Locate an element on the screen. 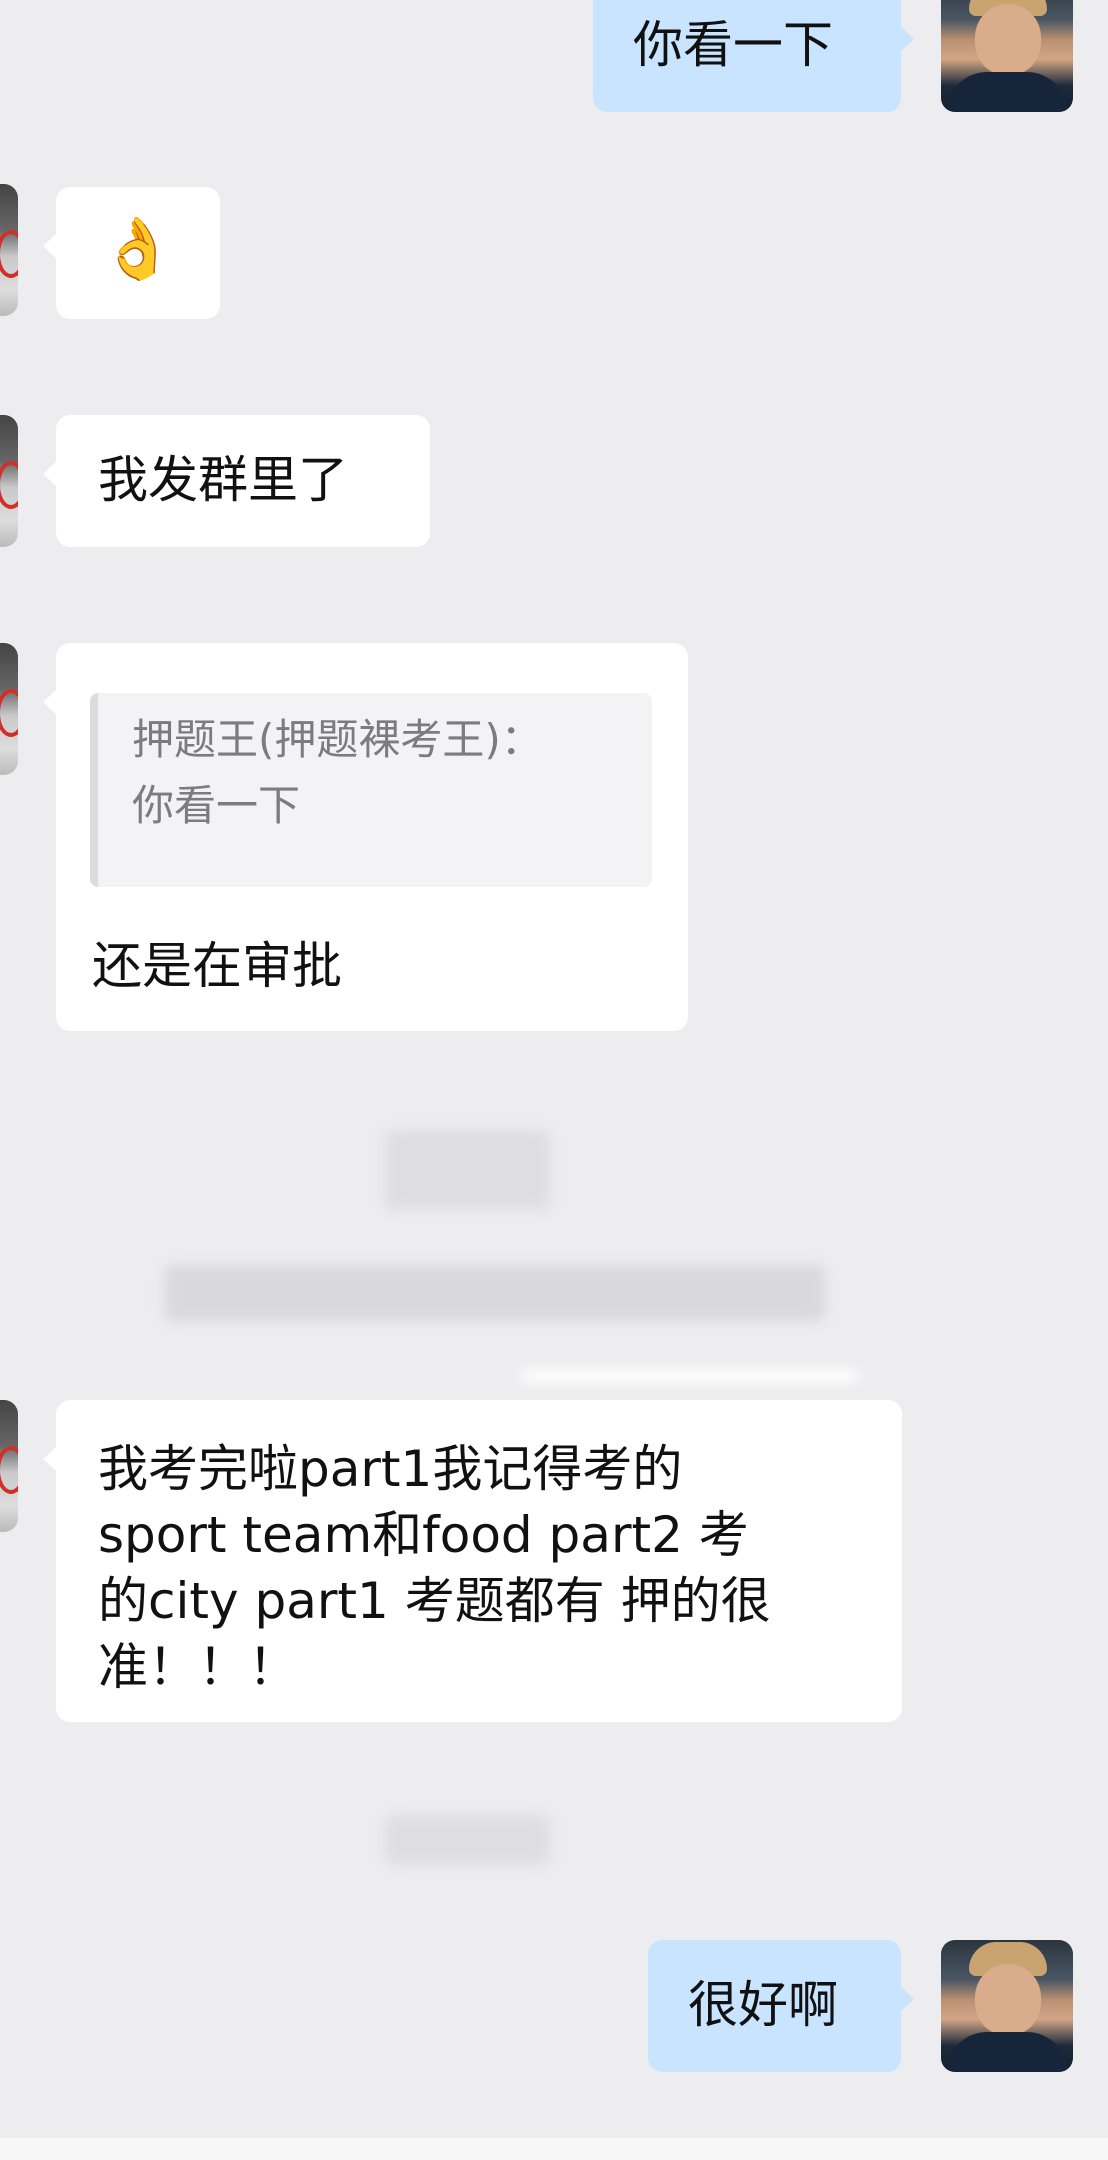 The height and width of the screenshot is (2160, 1108). outgoing-message-bubble: 你看一下 is located at coordinates (753, 56).